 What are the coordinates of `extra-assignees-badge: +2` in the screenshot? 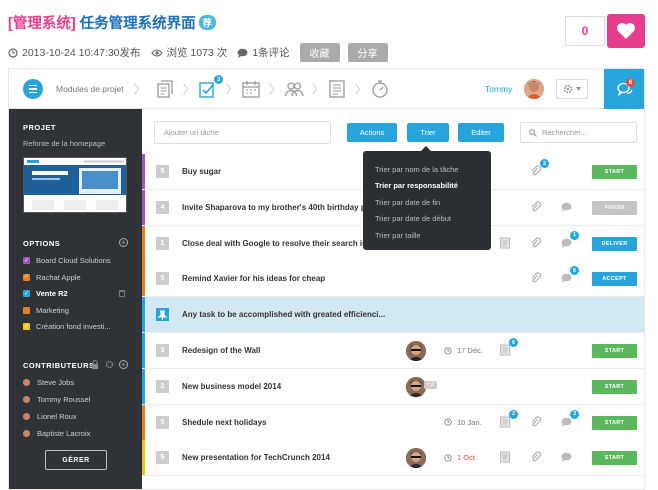 It's located at (430, 384).